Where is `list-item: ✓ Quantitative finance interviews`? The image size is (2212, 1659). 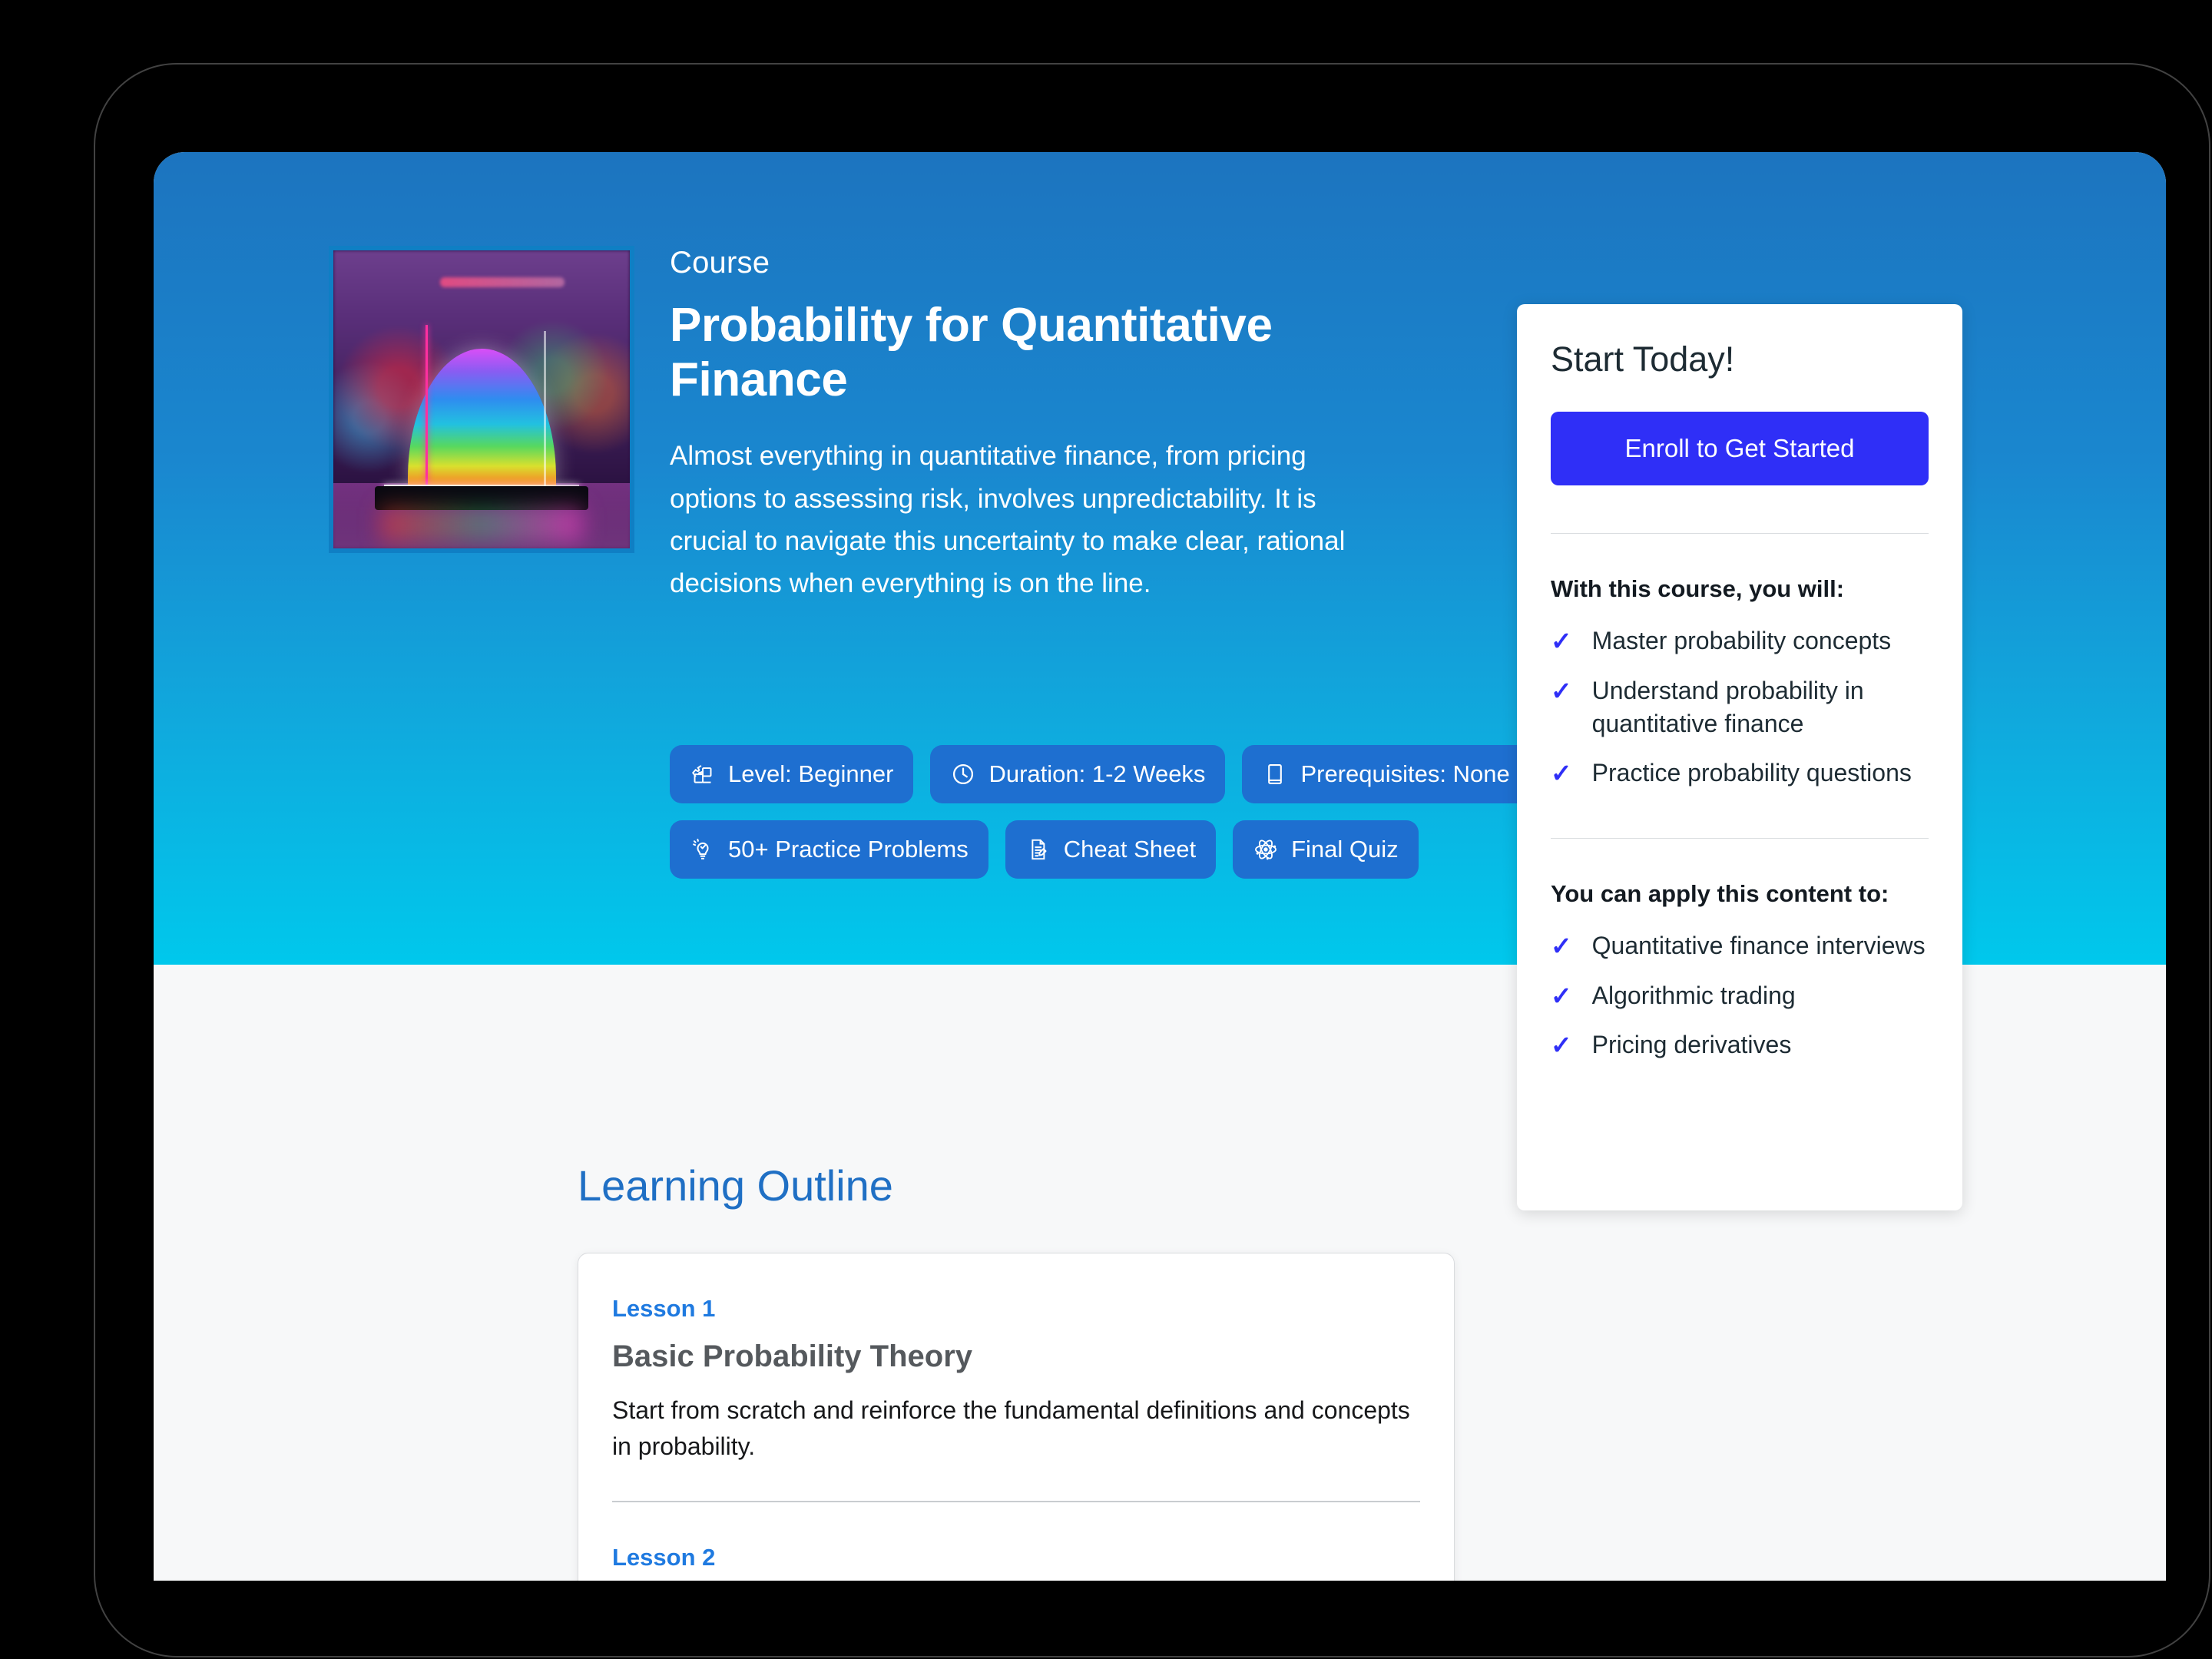 list-item: ✓ Quantitative finance interviews is located at coordinates (1740, 947).